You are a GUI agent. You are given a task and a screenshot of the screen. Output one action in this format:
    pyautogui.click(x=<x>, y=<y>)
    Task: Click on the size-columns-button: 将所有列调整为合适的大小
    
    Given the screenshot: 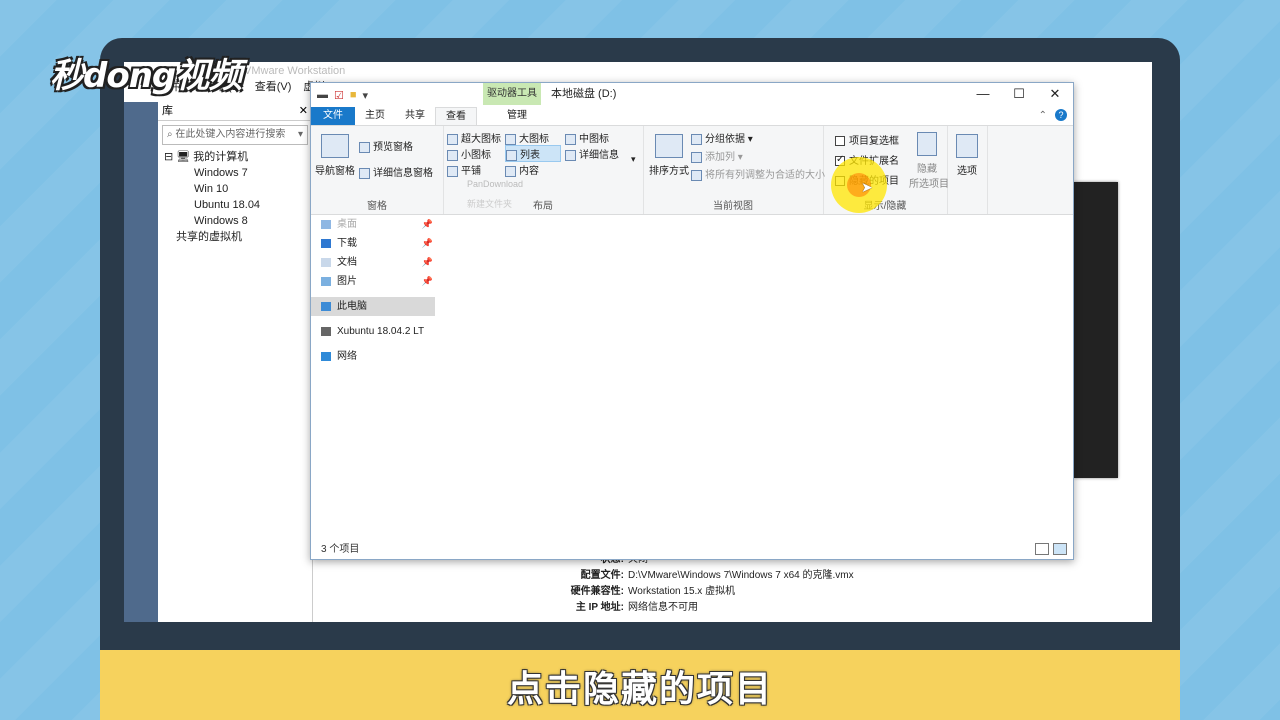 What is the action you would take?
    pyautogui.click(x=758, y=173)
    